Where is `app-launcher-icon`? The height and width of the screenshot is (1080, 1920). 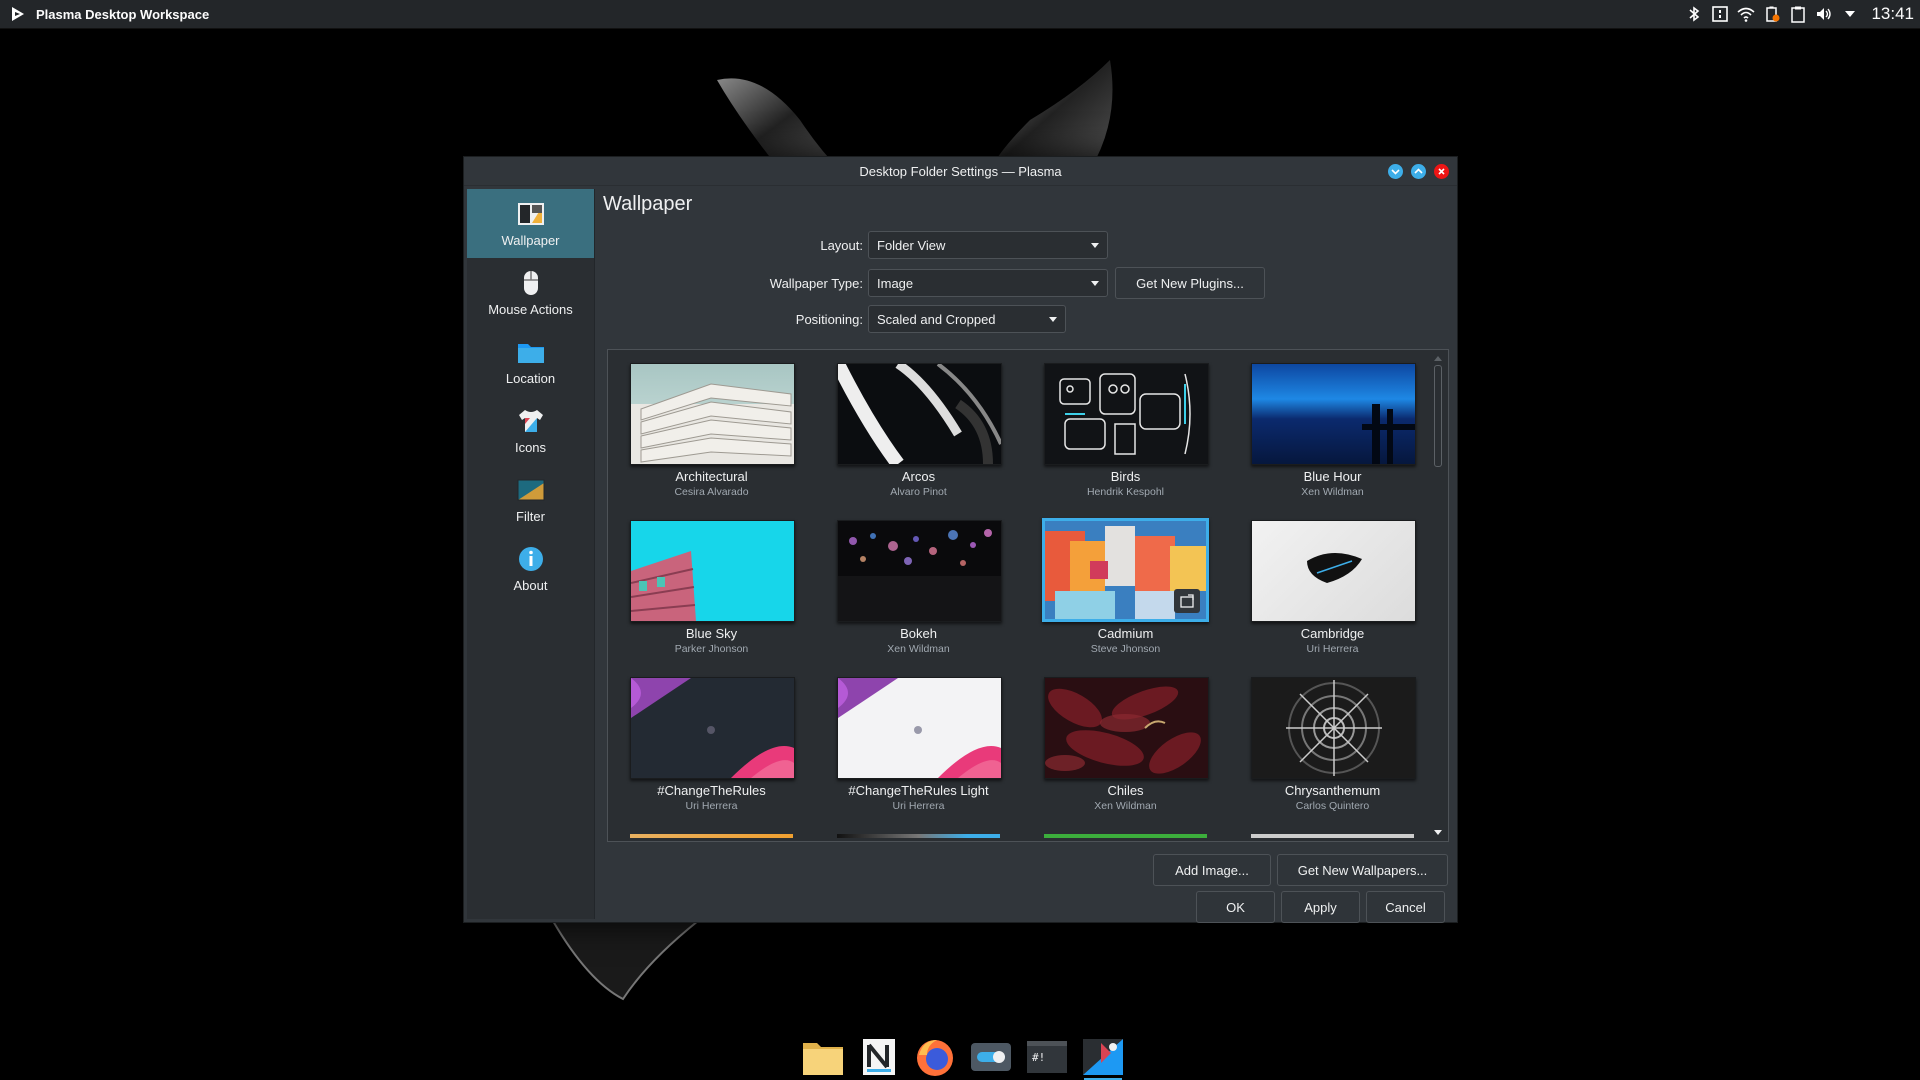
app-launcher-icon is located at coordinates (19, 14).